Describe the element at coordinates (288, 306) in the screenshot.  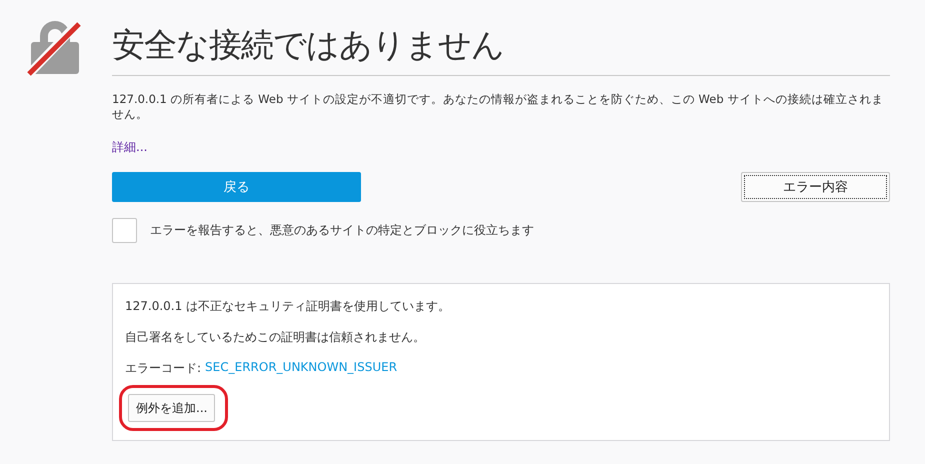
I see `panel-text: 127.0.0.1 は不正なセキュリティ証明書を使用しています。` at that location.